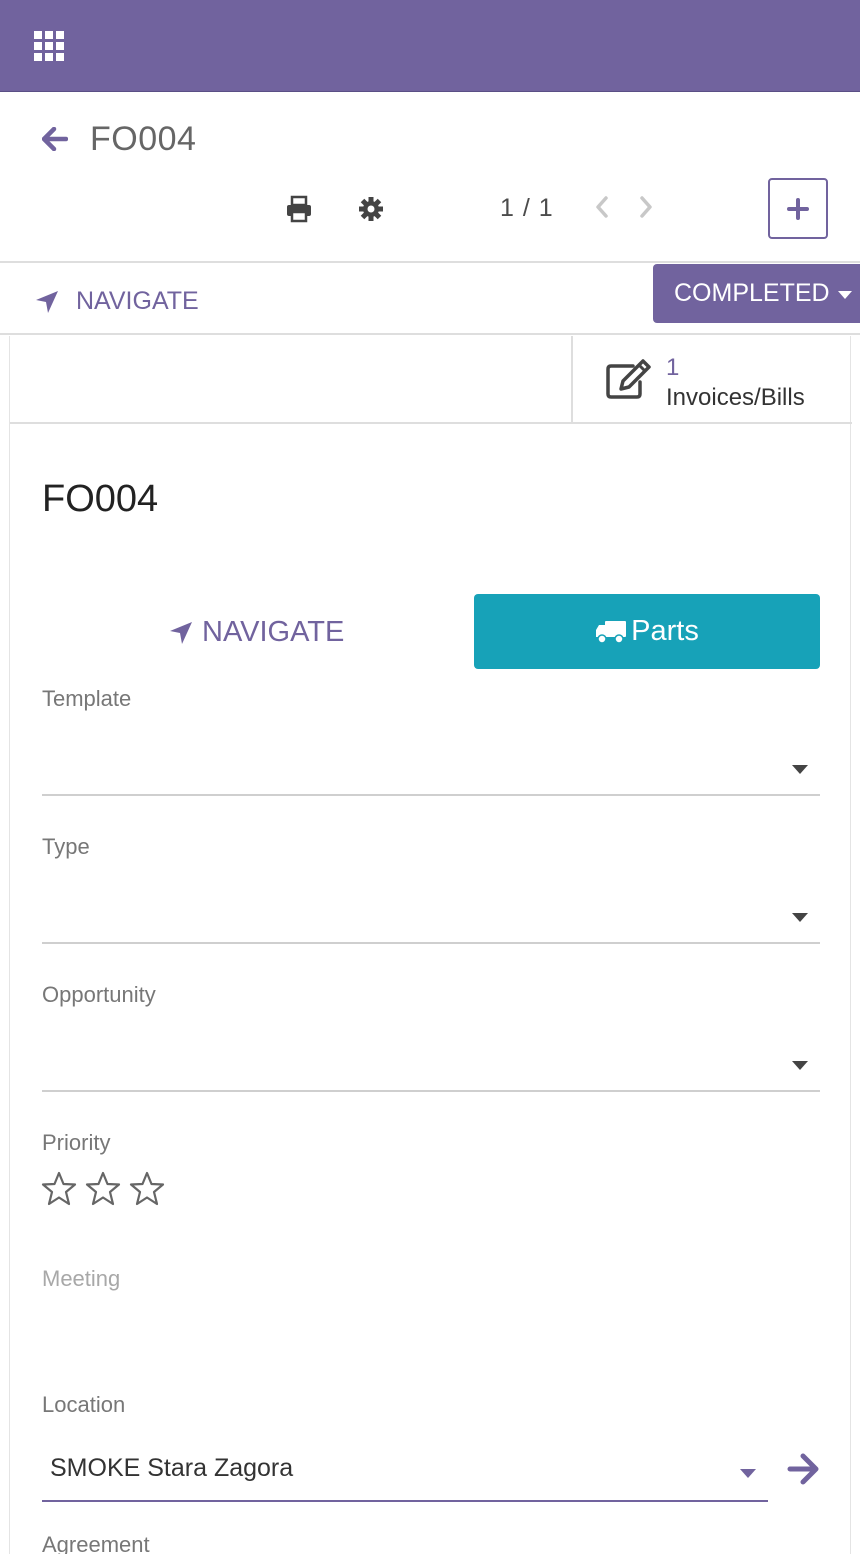 The width and height of the screenshot is (860, 1554). I want to click on record-title: FO004, so click(100, 499).